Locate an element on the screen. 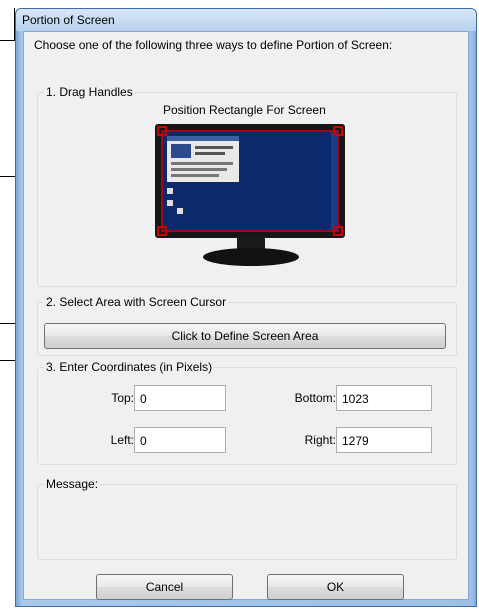 The width and height of the screenshot is (479, 609). mini-taskbar-edge is located at coordinates (334, 181).